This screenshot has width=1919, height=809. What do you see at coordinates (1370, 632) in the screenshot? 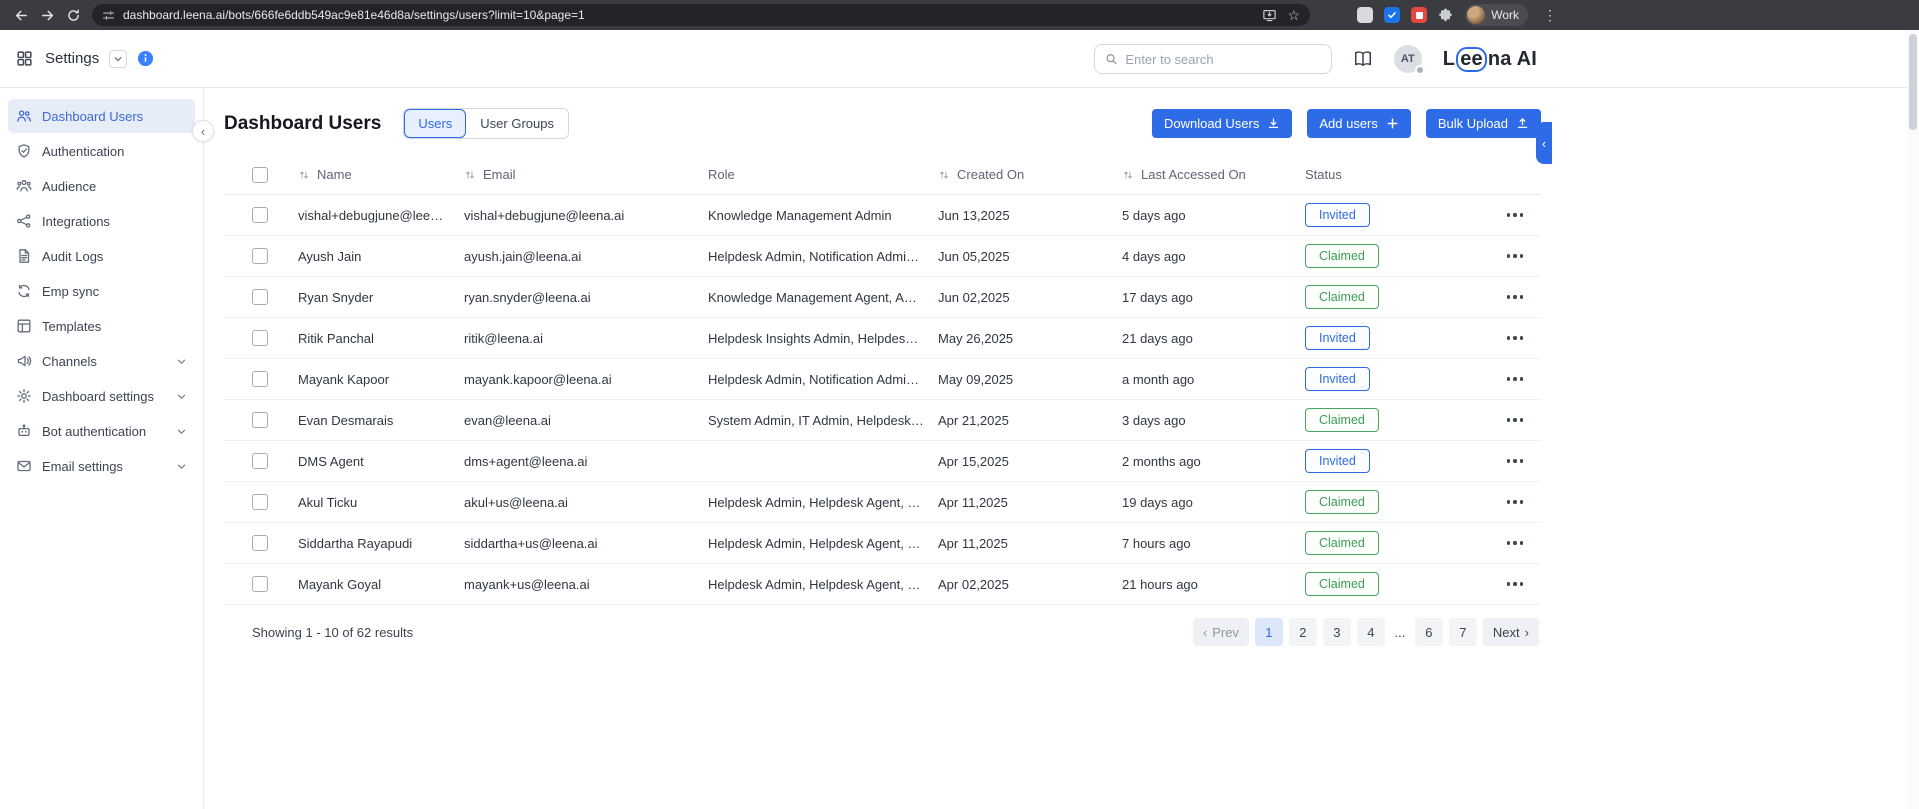
I see `pagination-page-4: 4` at bounding box center [1370, 632].